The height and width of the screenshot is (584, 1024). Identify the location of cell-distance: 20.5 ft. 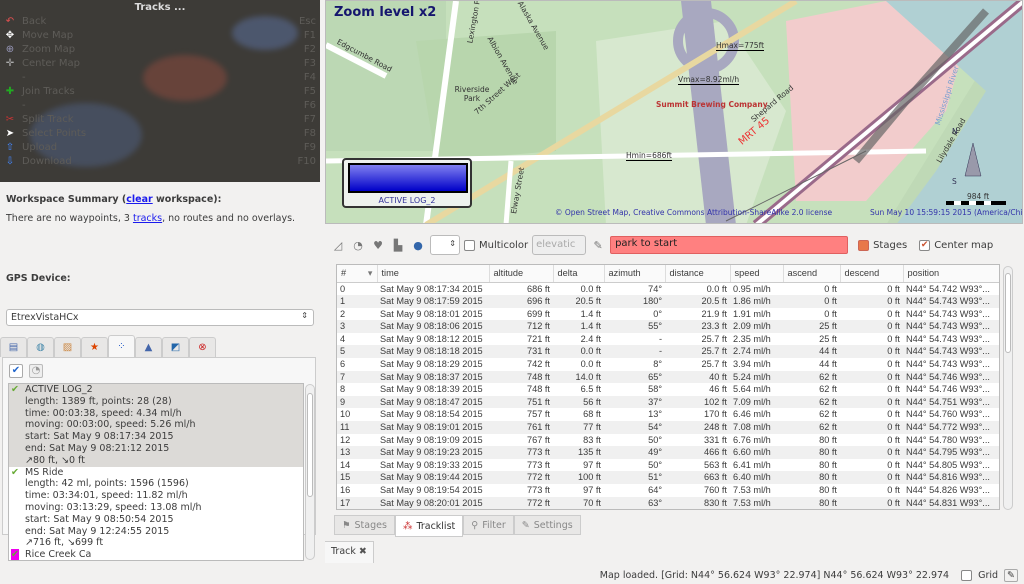
(697, 301).